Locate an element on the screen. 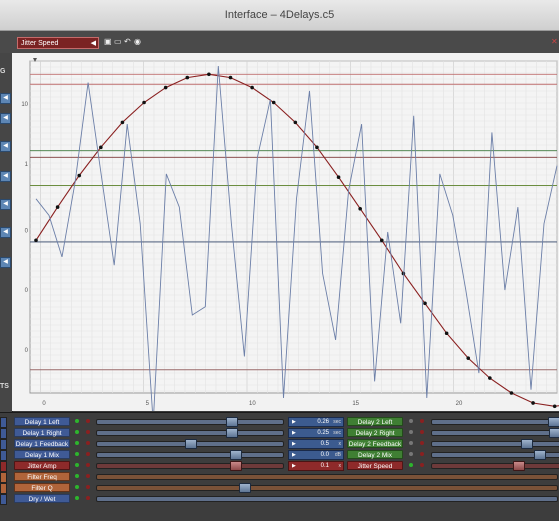 The width and height of the screenshot is (559, 521). close-icon: ✕ is located at coordinates (555, 42).